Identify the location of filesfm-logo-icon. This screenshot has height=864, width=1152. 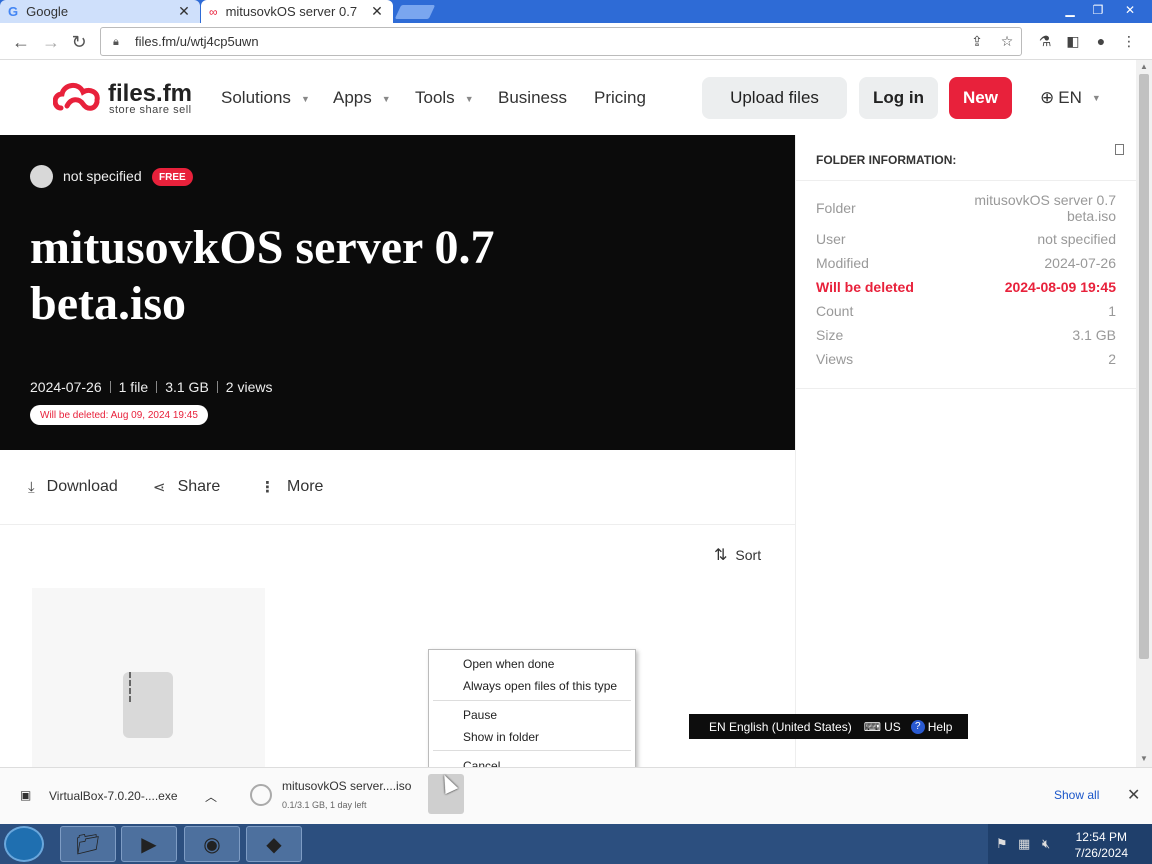
(78, 97).